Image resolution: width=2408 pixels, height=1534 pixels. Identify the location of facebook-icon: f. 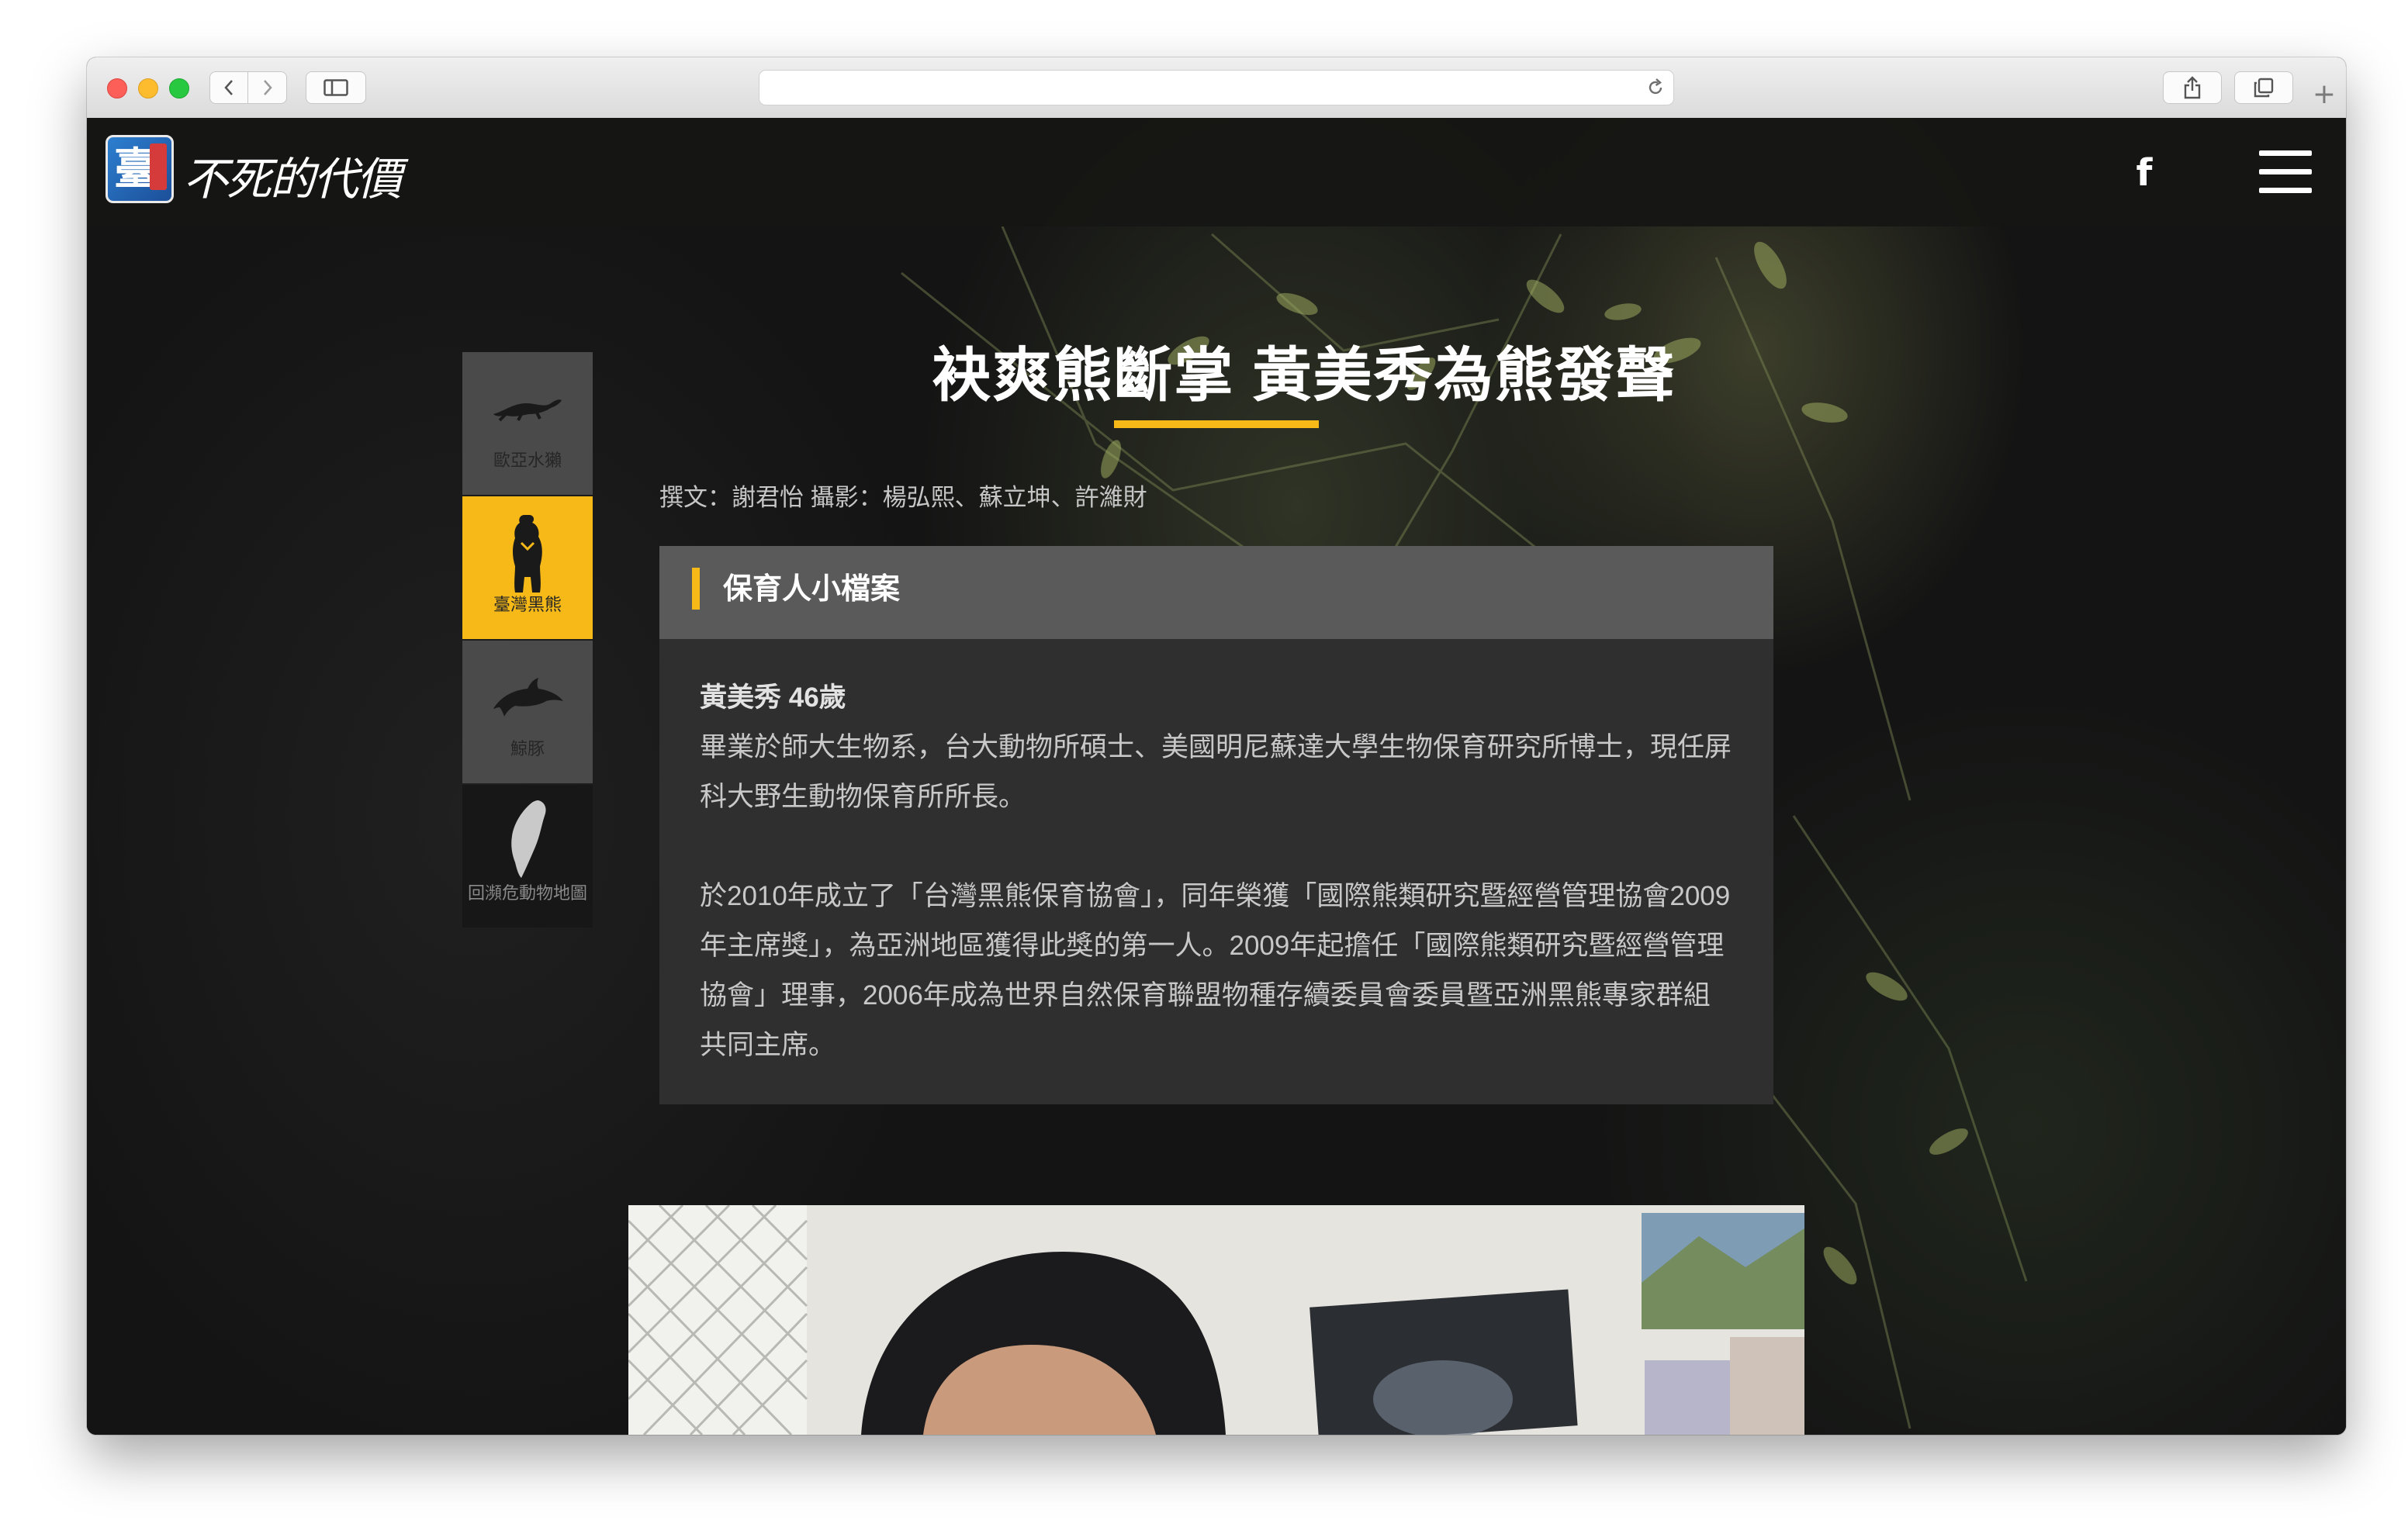
(2144, 173).